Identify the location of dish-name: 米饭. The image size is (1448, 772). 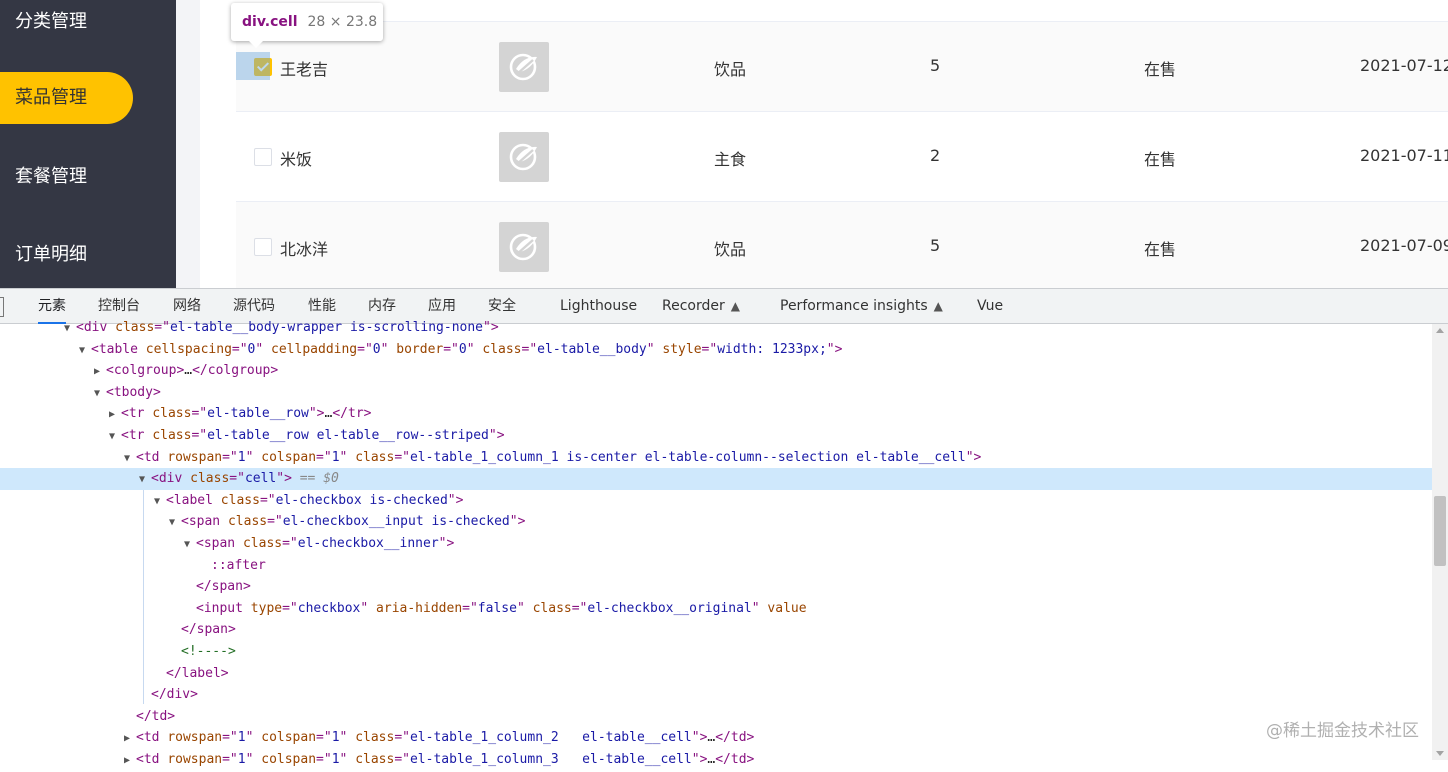
(296, 159).